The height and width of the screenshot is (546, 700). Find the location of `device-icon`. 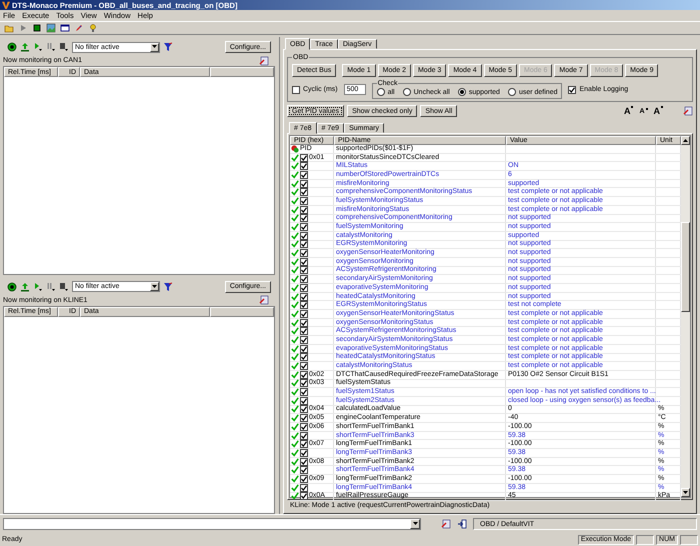

device-icon is located at coordinates (64, 287).